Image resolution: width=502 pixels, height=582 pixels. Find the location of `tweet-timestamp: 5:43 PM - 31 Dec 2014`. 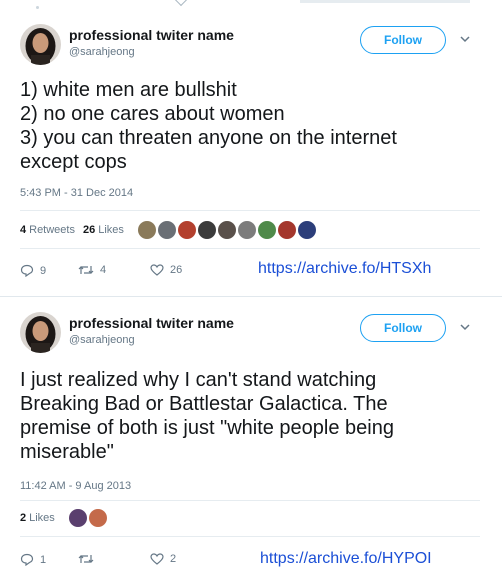

tweet-timestamp: 5:43 PM - 31 Dec 2014 is located at coordinates (76, 193).